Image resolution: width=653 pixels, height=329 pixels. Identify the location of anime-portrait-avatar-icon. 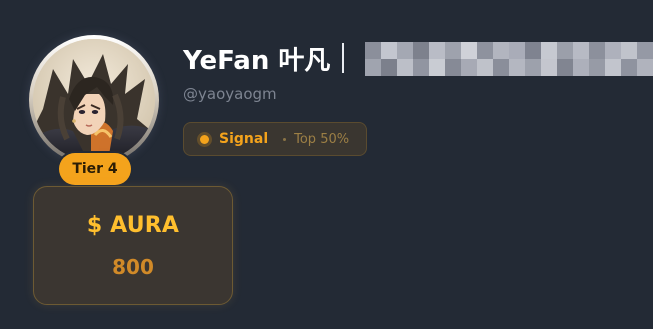
(94, 100).